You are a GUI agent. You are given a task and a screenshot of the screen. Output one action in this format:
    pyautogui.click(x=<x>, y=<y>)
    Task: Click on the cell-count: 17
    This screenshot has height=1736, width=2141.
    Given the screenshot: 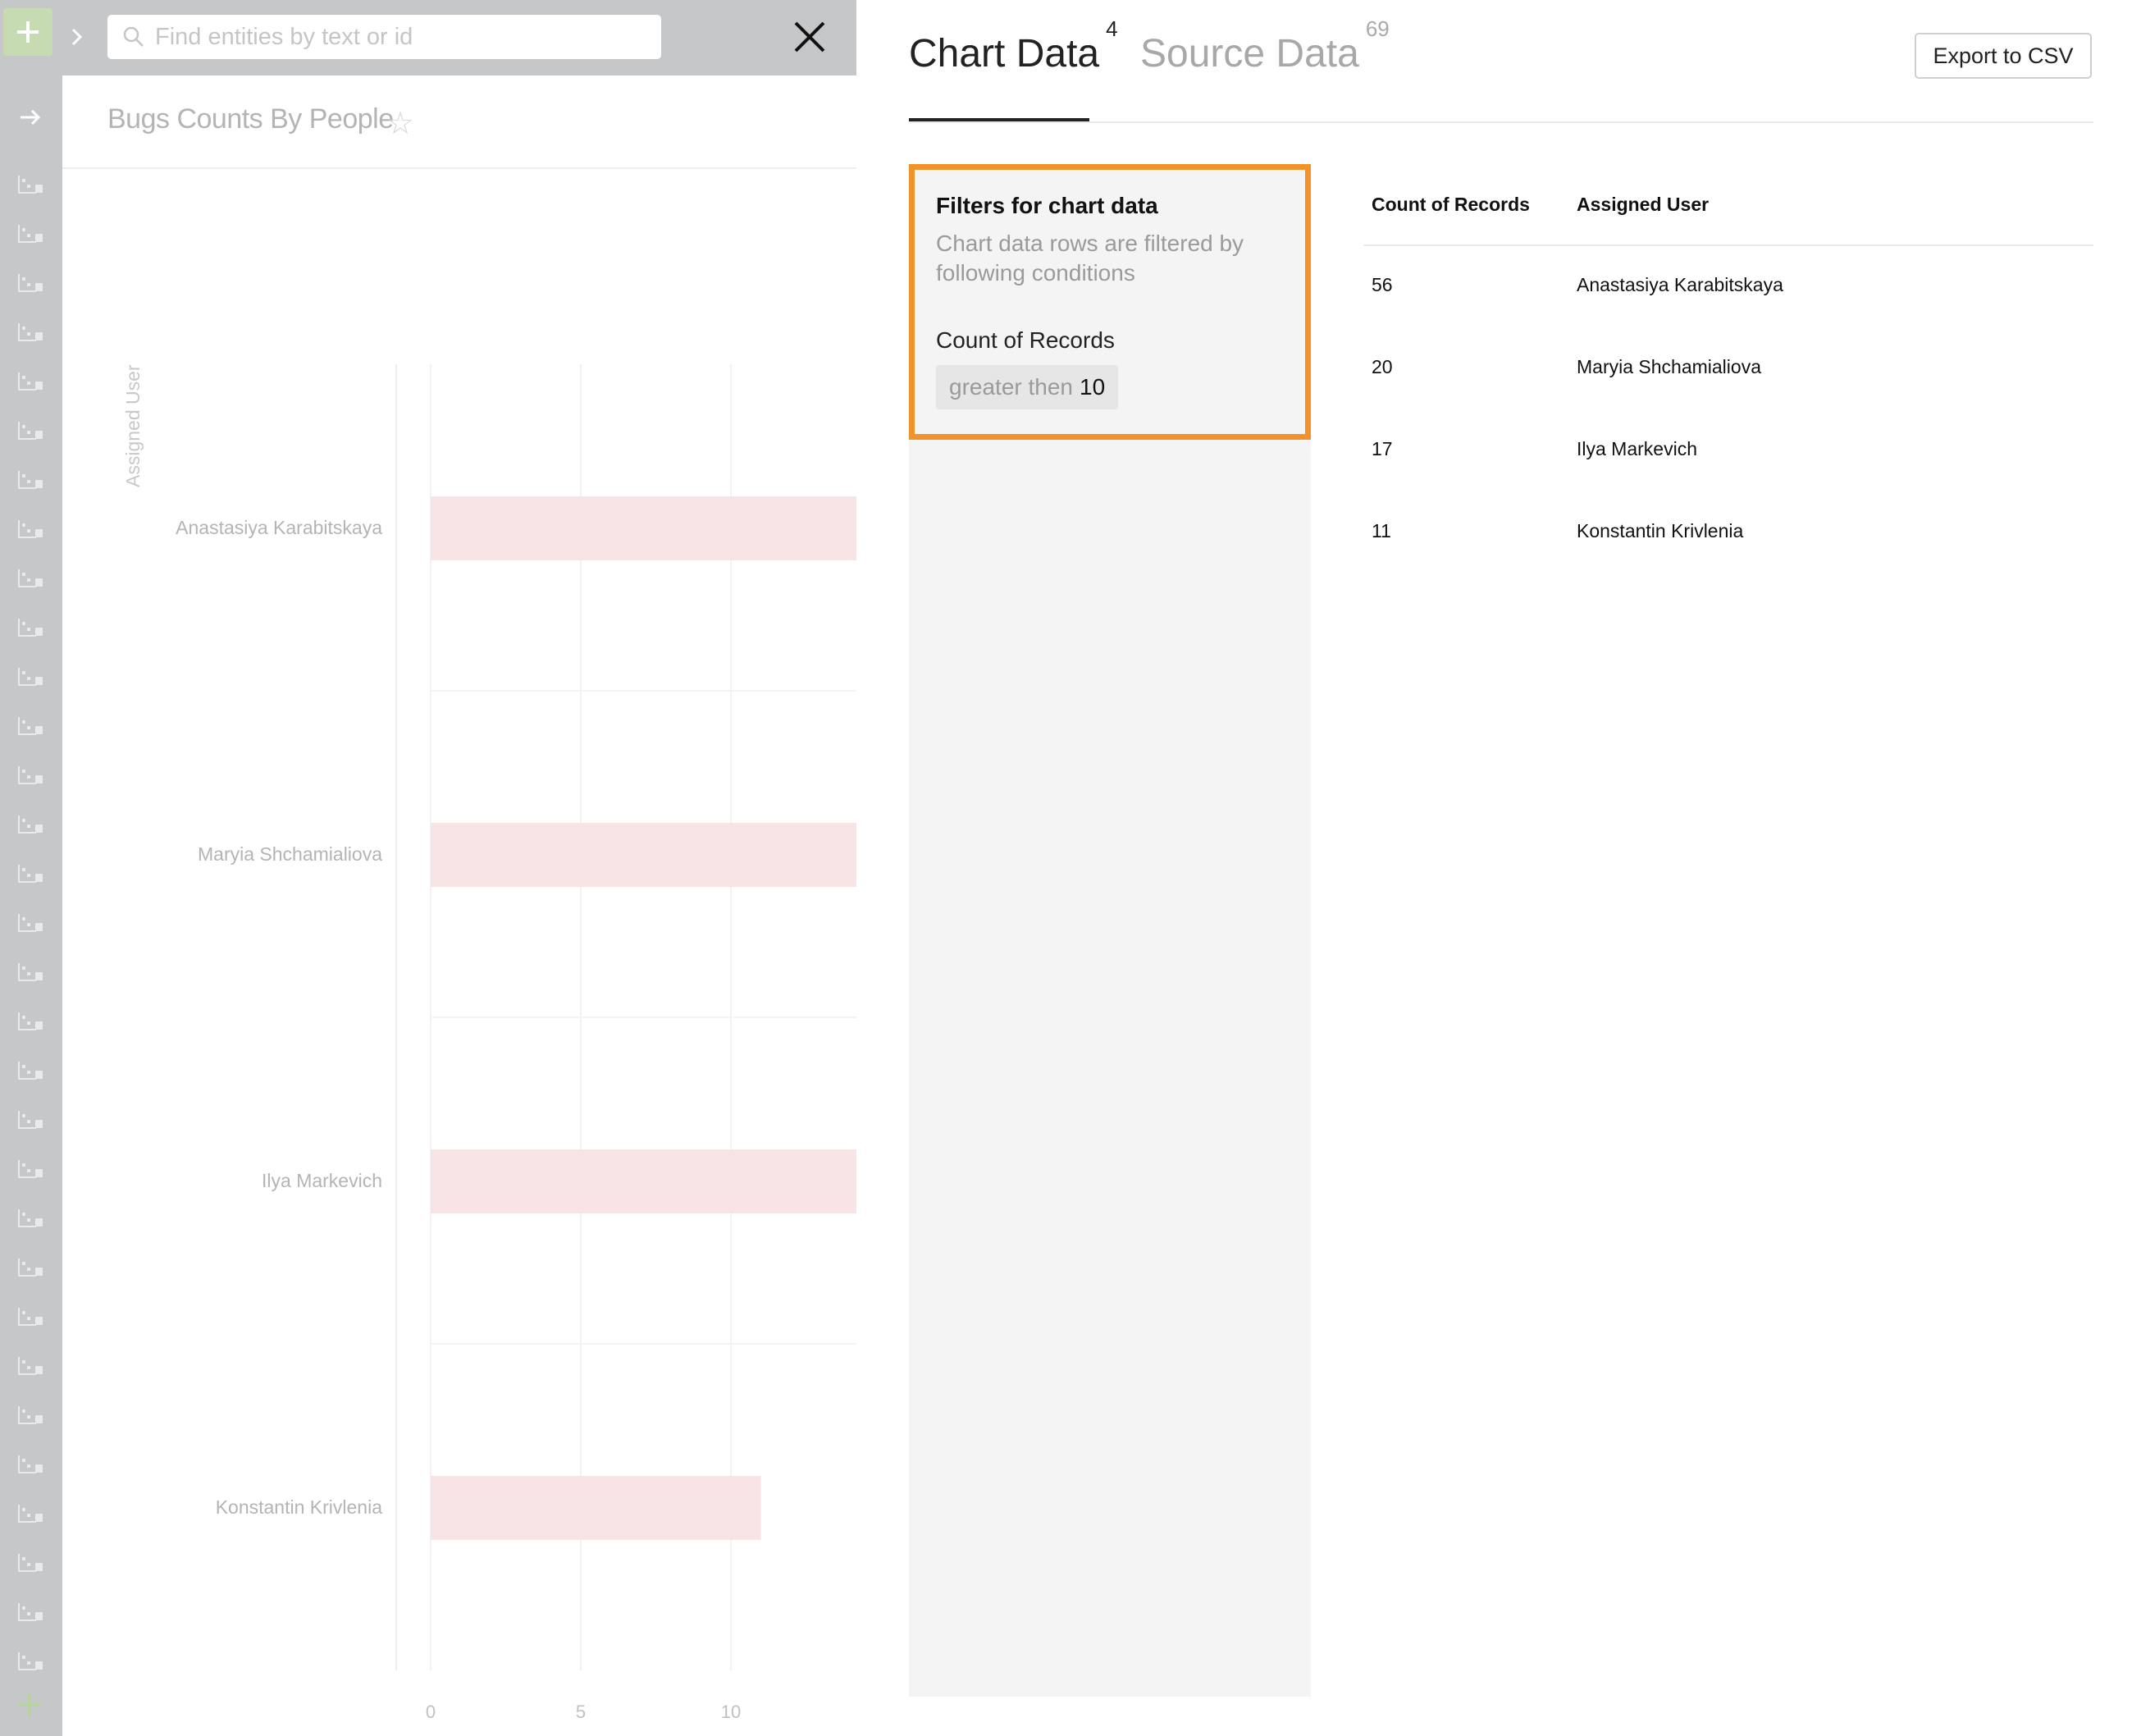 What is the action you would take?
    pyautogui.click(x=1382, y=448)
    